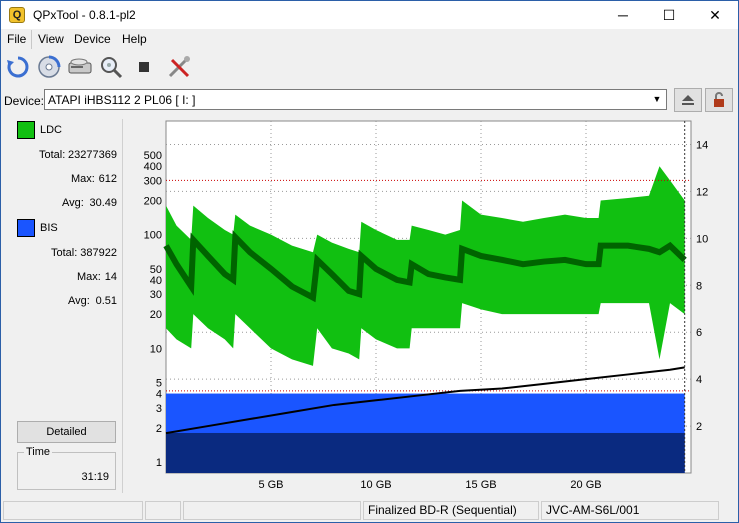 This screenshot has height=523, width=739. I want to click on status-media-type: Finalized BD-R (Sequential), so click(451, 510).